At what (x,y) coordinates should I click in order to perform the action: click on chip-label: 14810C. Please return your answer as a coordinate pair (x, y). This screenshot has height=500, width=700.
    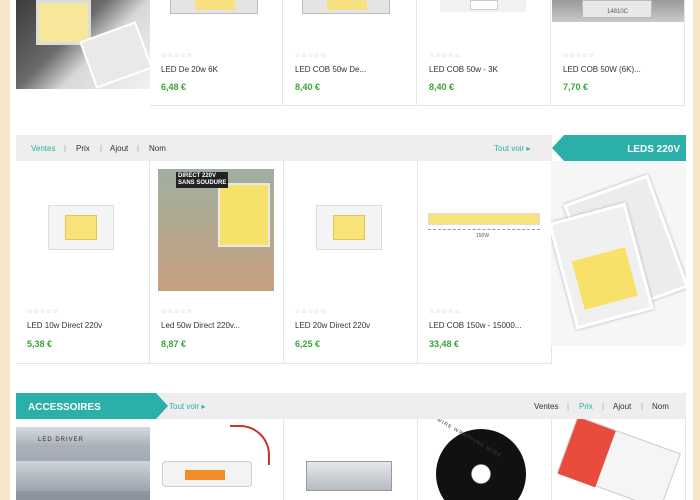
    Looking at the image, I should click on (618, 12).